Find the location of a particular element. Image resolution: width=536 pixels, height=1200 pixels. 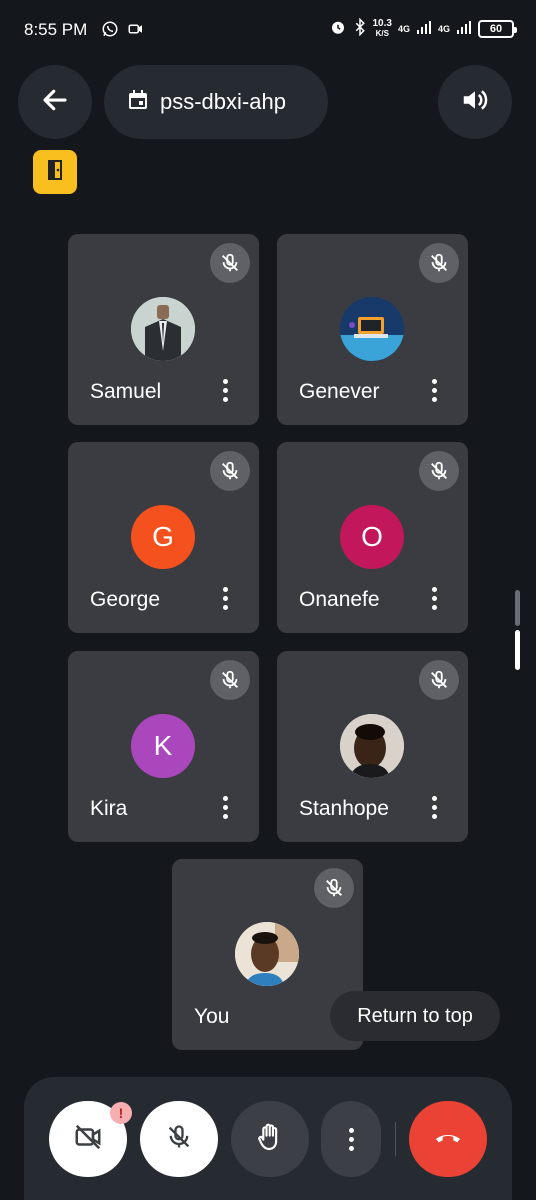

avatar: O is located at coordinates (372, 537).